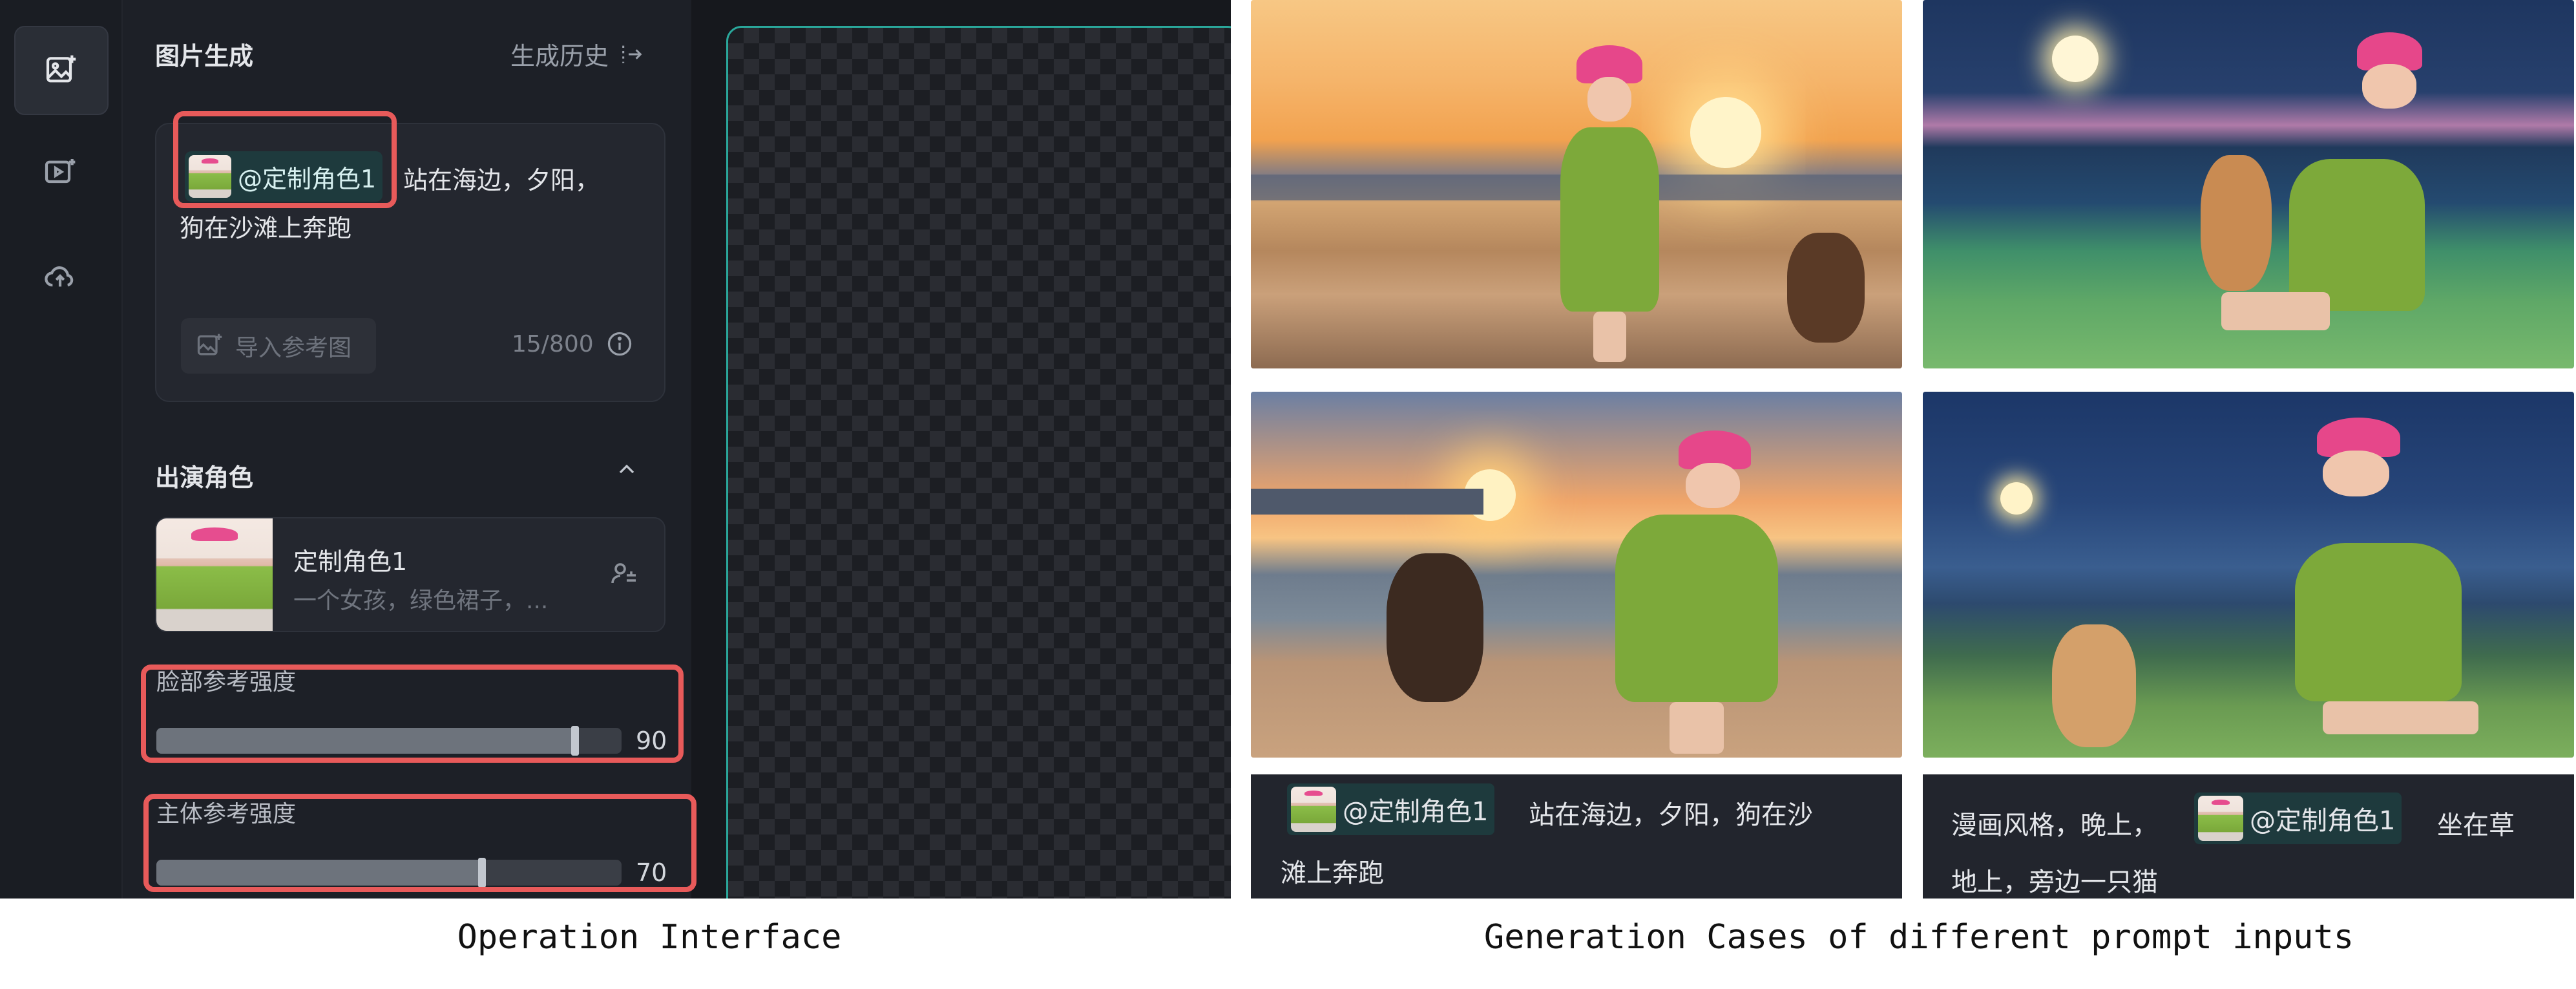 Image resolution: width=2576 pixels, height=989 pixels. What do you see at coordinates (419, 843) in the screenshot?
I see `highlight-subject-slider` at bounding box center [419, 843].